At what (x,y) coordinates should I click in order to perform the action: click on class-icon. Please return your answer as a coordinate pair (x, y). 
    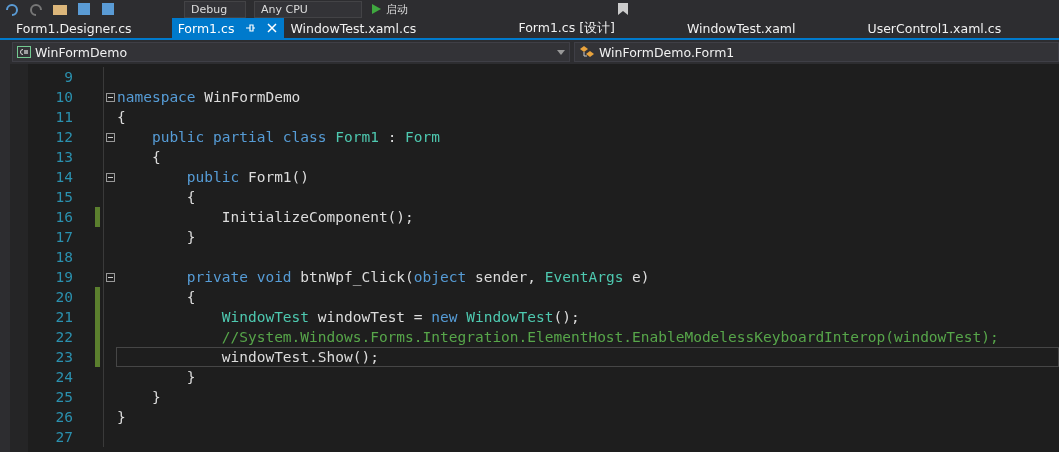
    Looking at the image, I should click on (587, 52).